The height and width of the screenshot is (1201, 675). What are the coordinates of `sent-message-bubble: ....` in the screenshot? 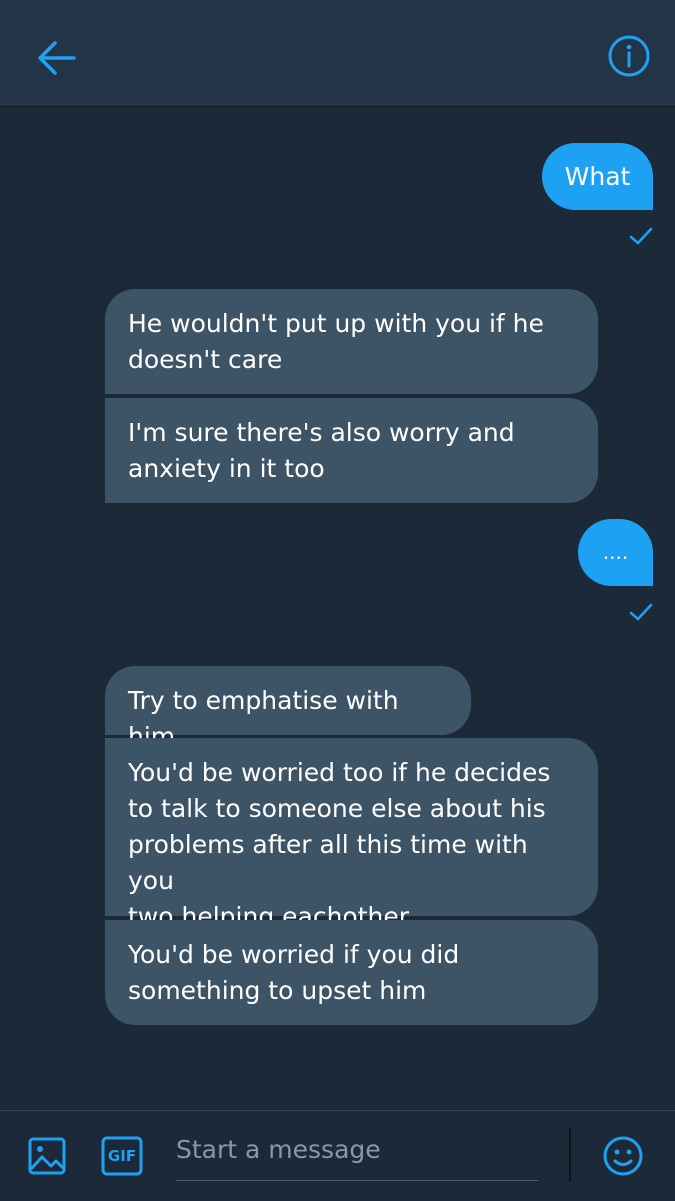 It's located at (615, 552).